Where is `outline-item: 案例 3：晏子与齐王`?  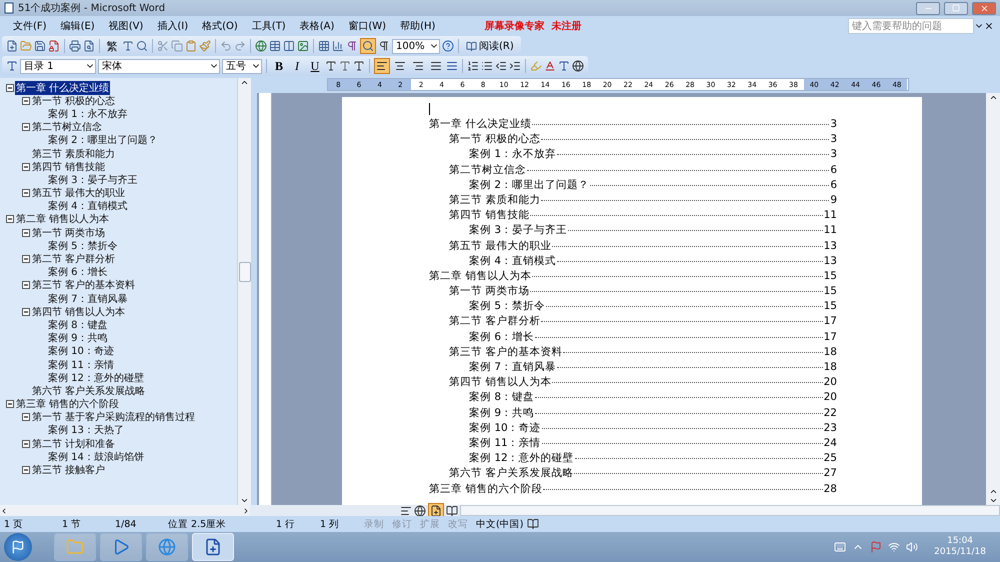 outline-item: 案例 3：晏子与齐王 is located at coordinates (93, 179).